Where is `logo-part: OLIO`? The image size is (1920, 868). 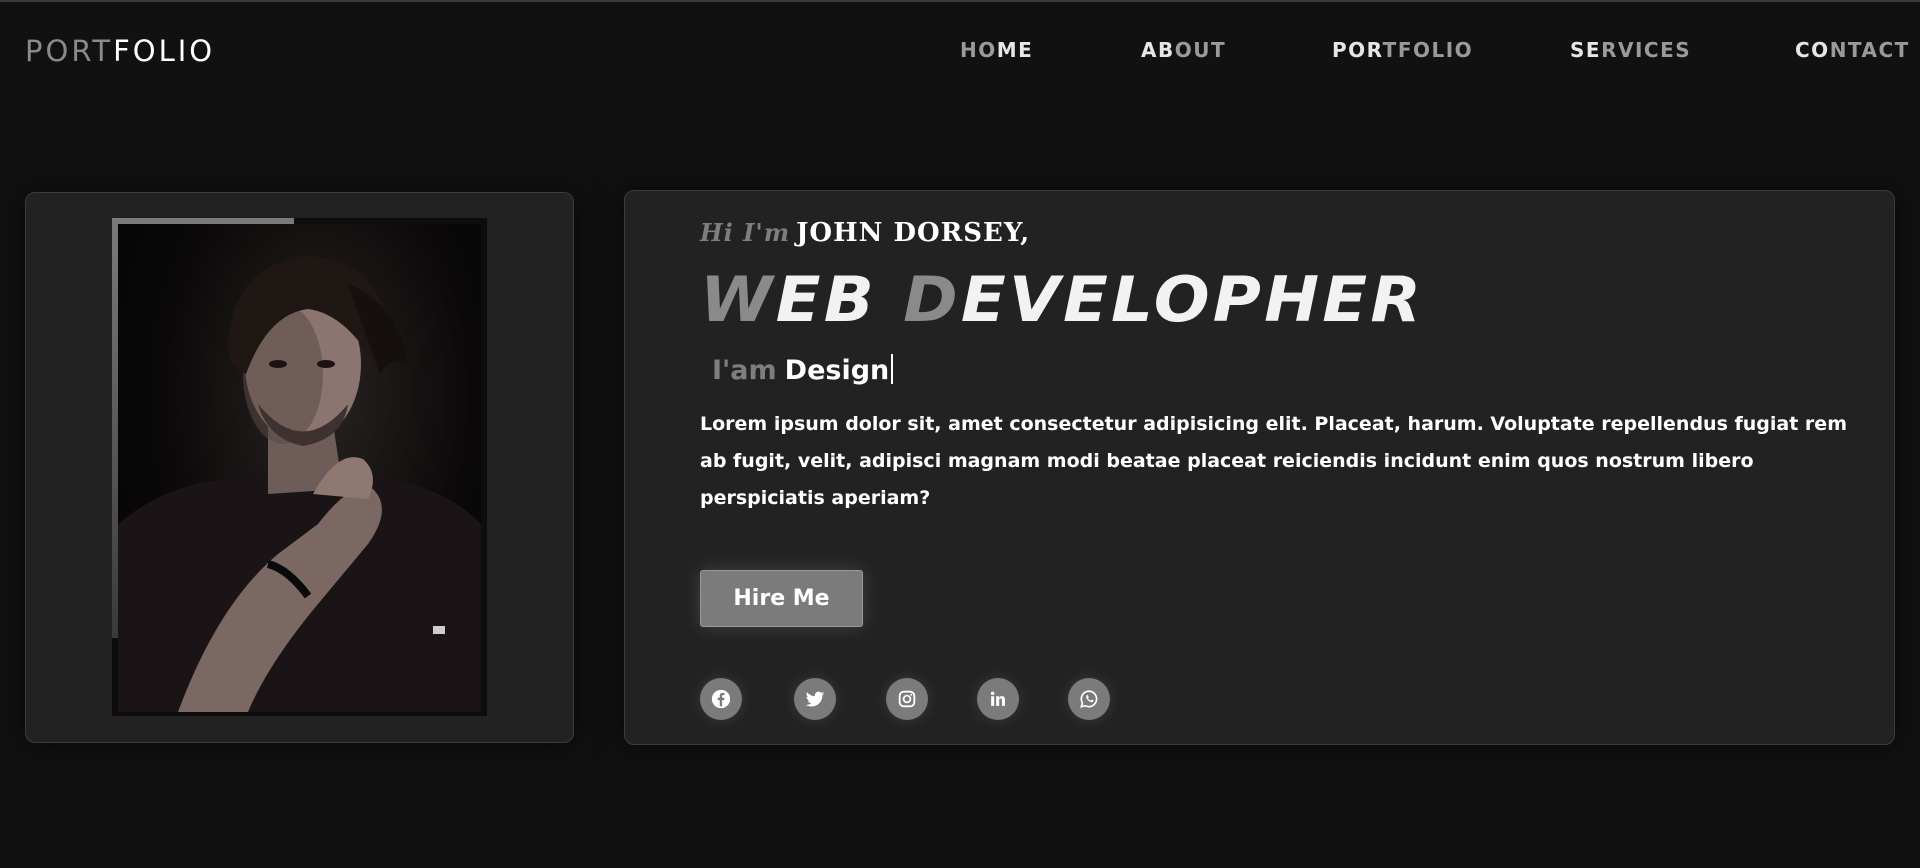 logo-part: OLIO is located at coordinates (174, 51).